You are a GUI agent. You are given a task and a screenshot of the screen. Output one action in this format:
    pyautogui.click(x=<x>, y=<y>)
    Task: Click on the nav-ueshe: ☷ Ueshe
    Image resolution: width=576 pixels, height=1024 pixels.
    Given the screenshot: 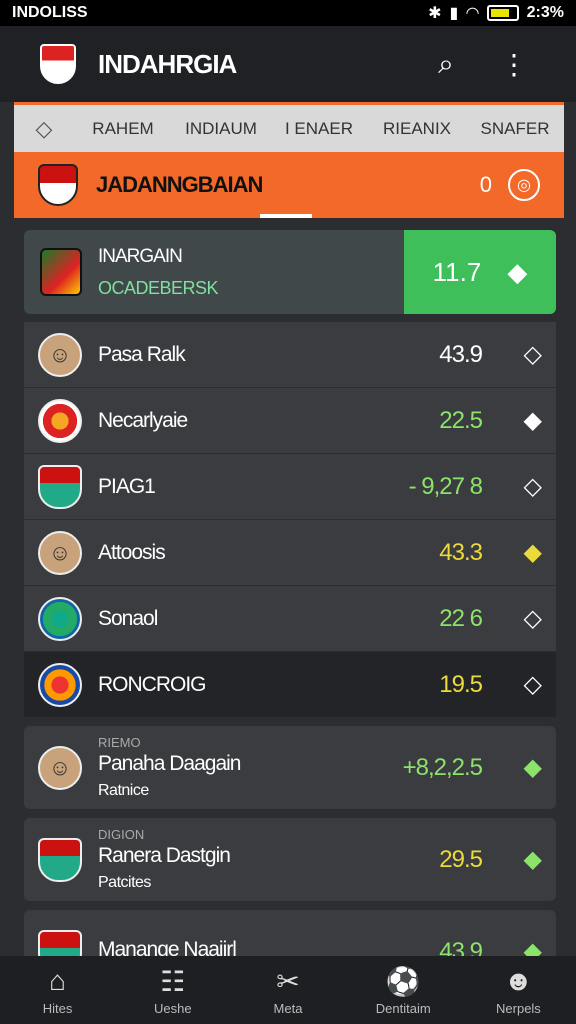 What is the action you would take?
    pyautogui.click(x=172, y=990)
    